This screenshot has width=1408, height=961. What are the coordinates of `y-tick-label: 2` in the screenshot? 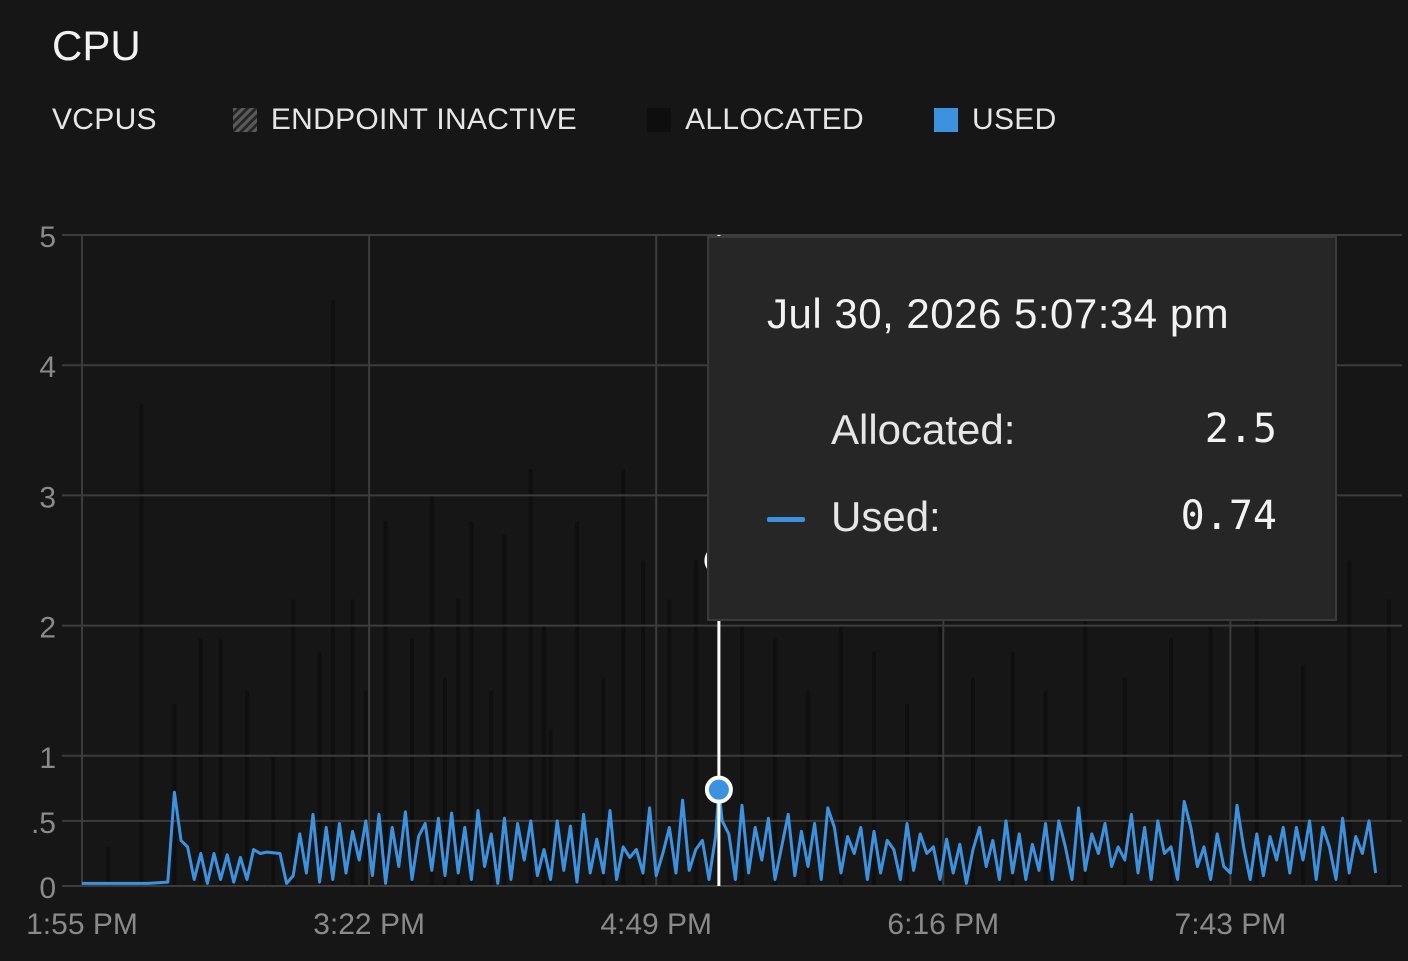 It's located at (47, 628).